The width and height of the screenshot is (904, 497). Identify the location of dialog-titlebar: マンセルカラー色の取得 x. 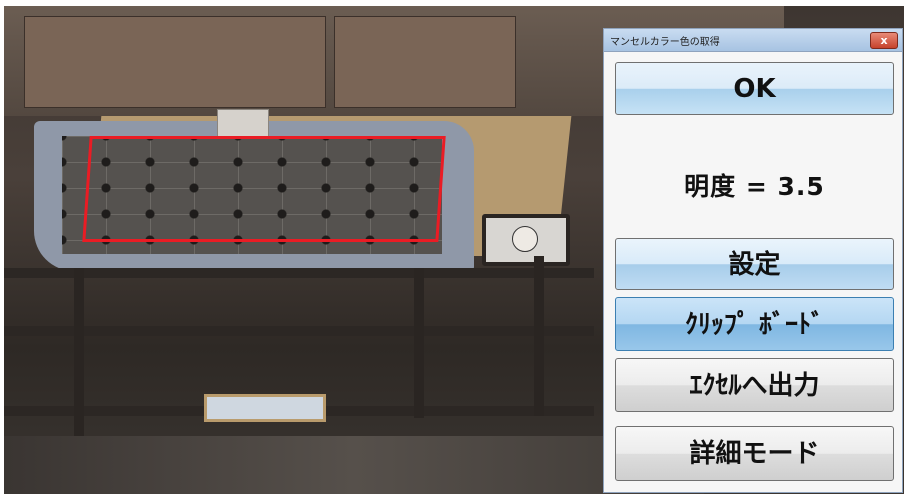
(753, 40).